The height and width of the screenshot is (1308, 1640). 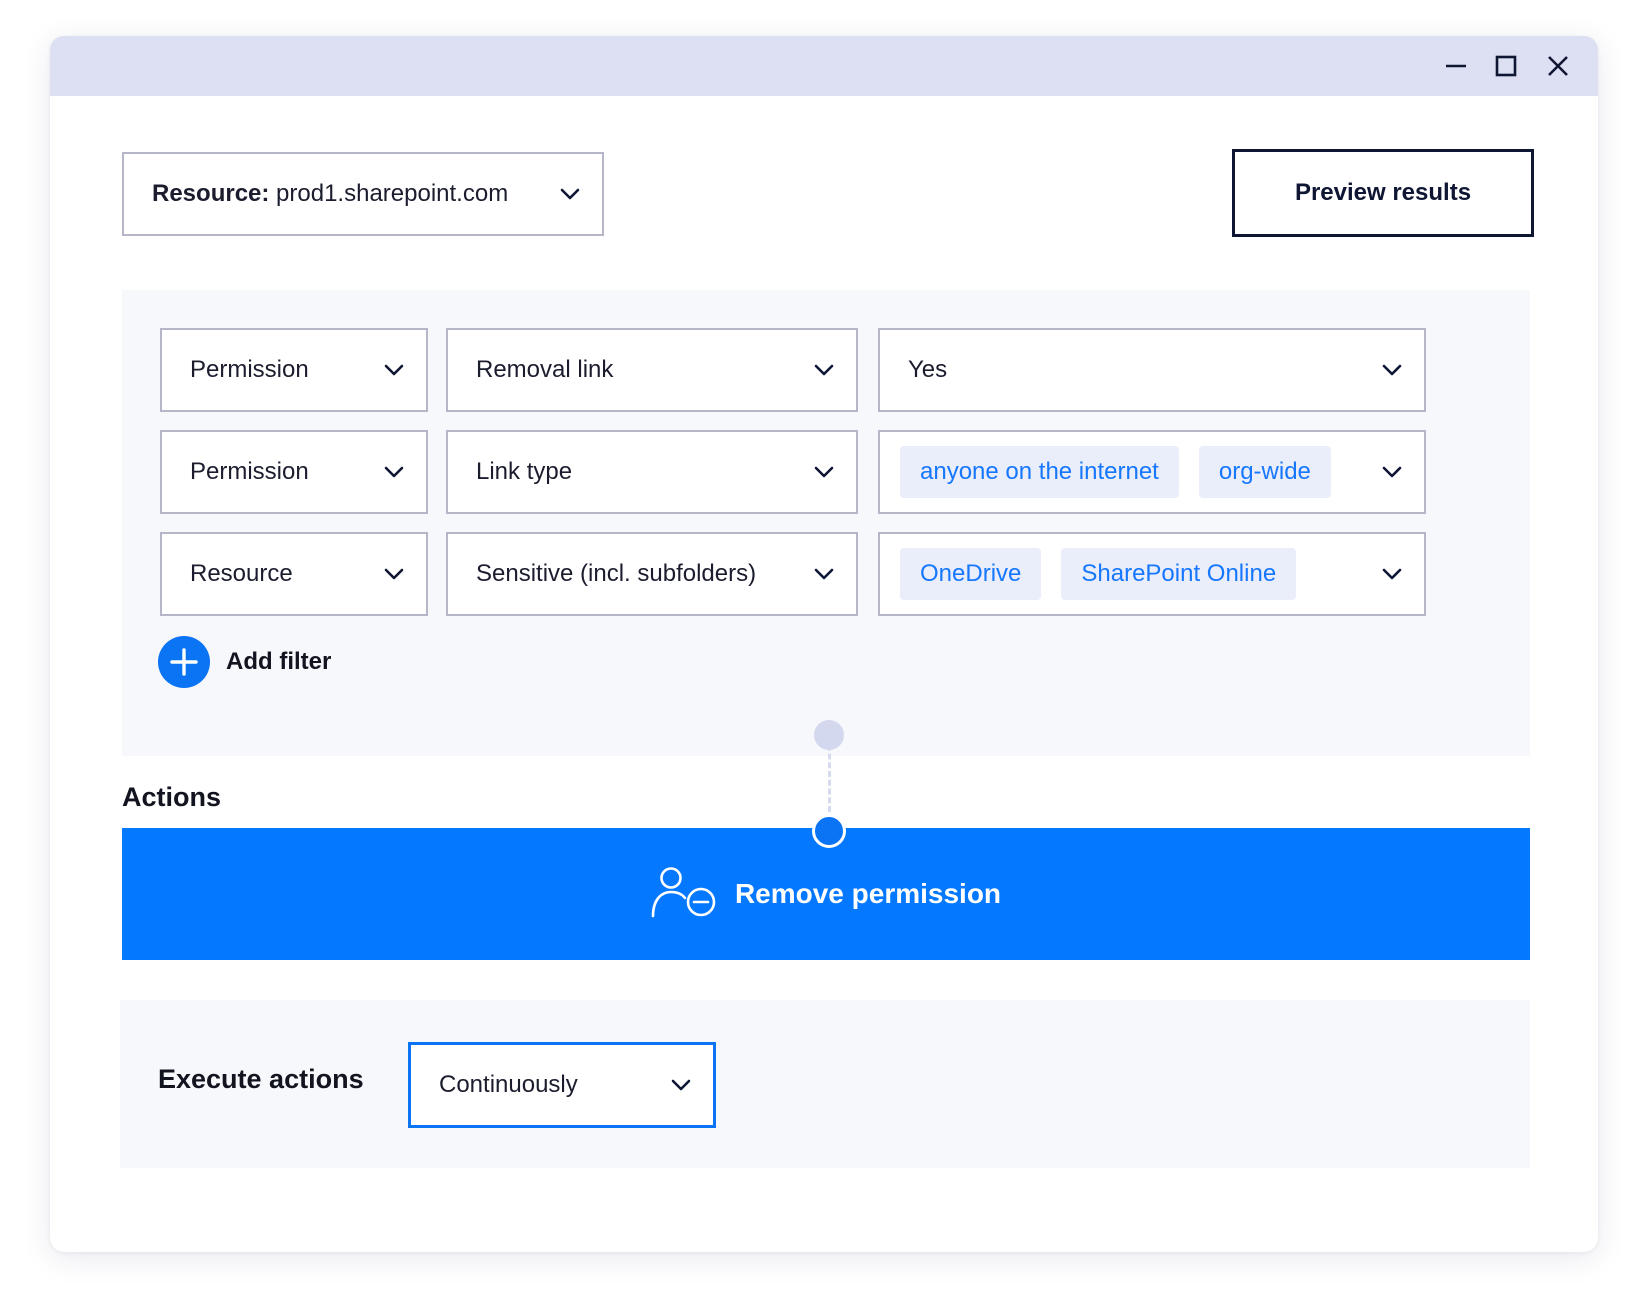 What do you see at coordinates (1506, 66) in the screenshot?
I see `maximize-icon` at bounding box center [1506, 66].